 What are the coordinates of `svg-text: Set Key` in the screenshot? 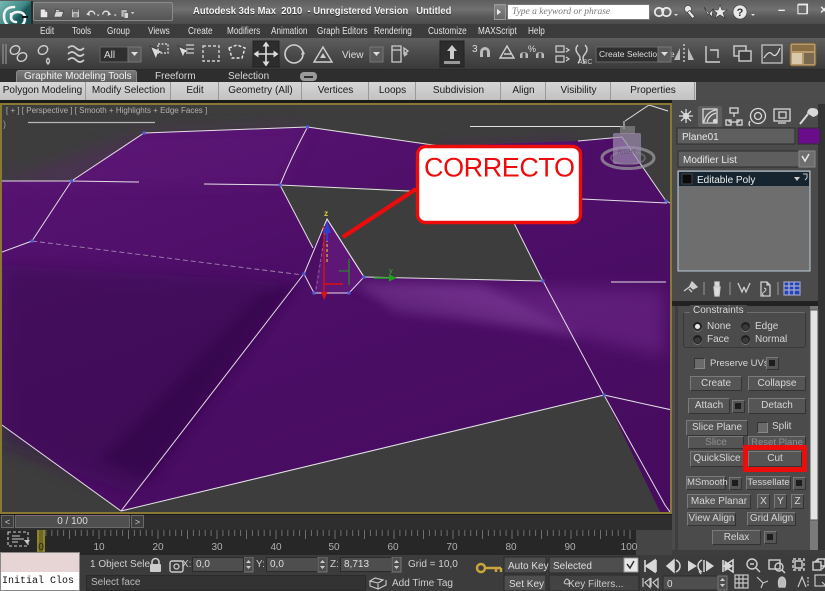 It's located at (526, 584).